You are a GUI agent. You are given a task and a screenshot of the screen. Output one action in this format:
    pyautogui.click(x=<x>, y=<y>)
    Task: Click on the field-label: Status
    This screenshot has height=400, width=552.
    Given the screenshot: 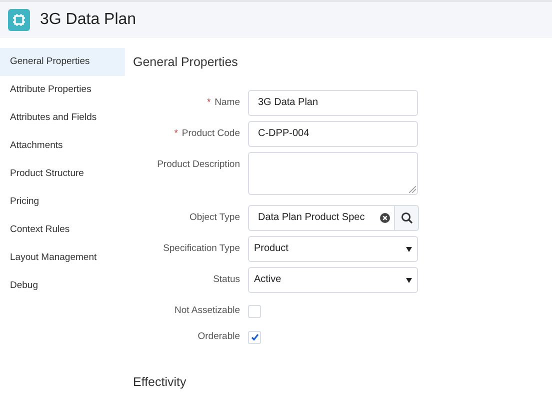 What is the action you would take?
    pyautogui.click(x=226, y=279)
    